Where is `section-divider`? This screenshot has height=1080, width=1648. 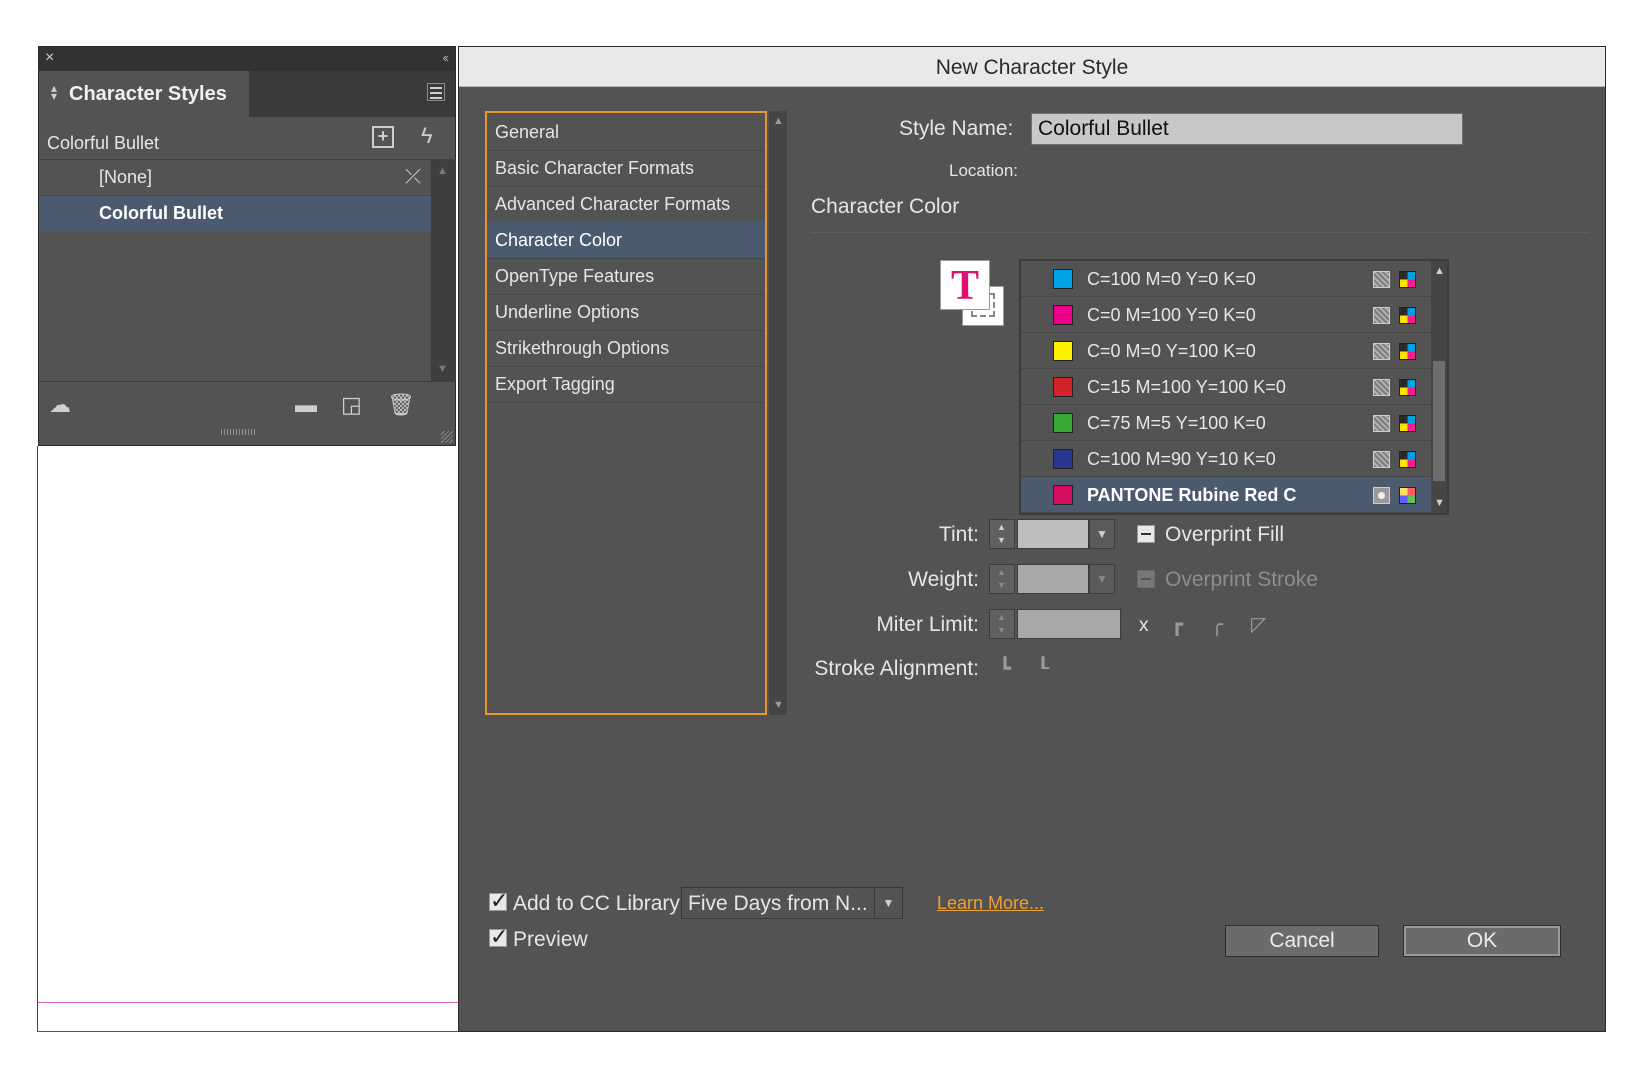 section-divider is located at coordinates (1200, 232).